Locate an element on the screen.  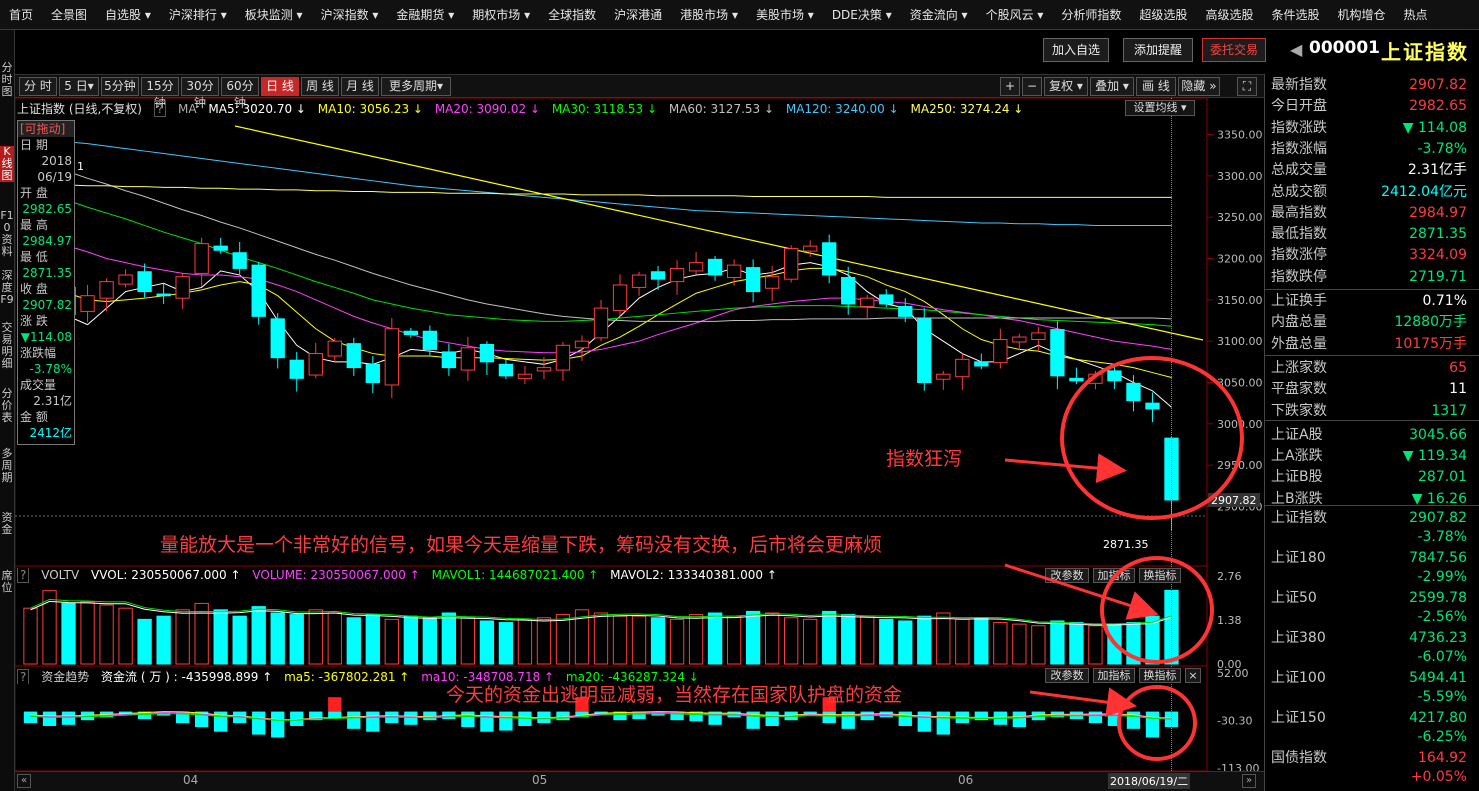
nav-item-9: 沪深港通 is located at coordinates (638, 14).